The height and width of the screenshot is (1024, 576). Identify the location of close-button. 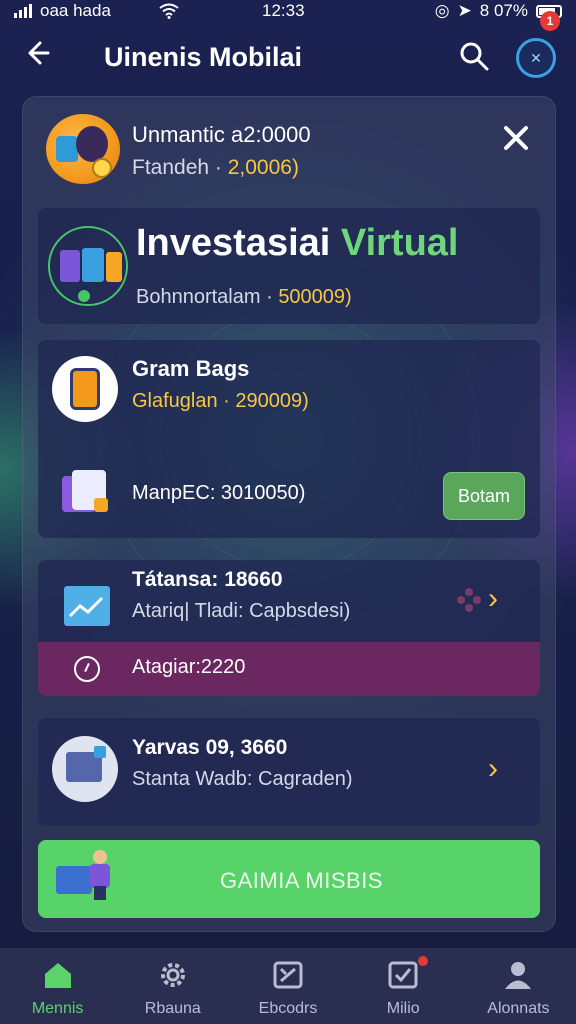
(516, 139).